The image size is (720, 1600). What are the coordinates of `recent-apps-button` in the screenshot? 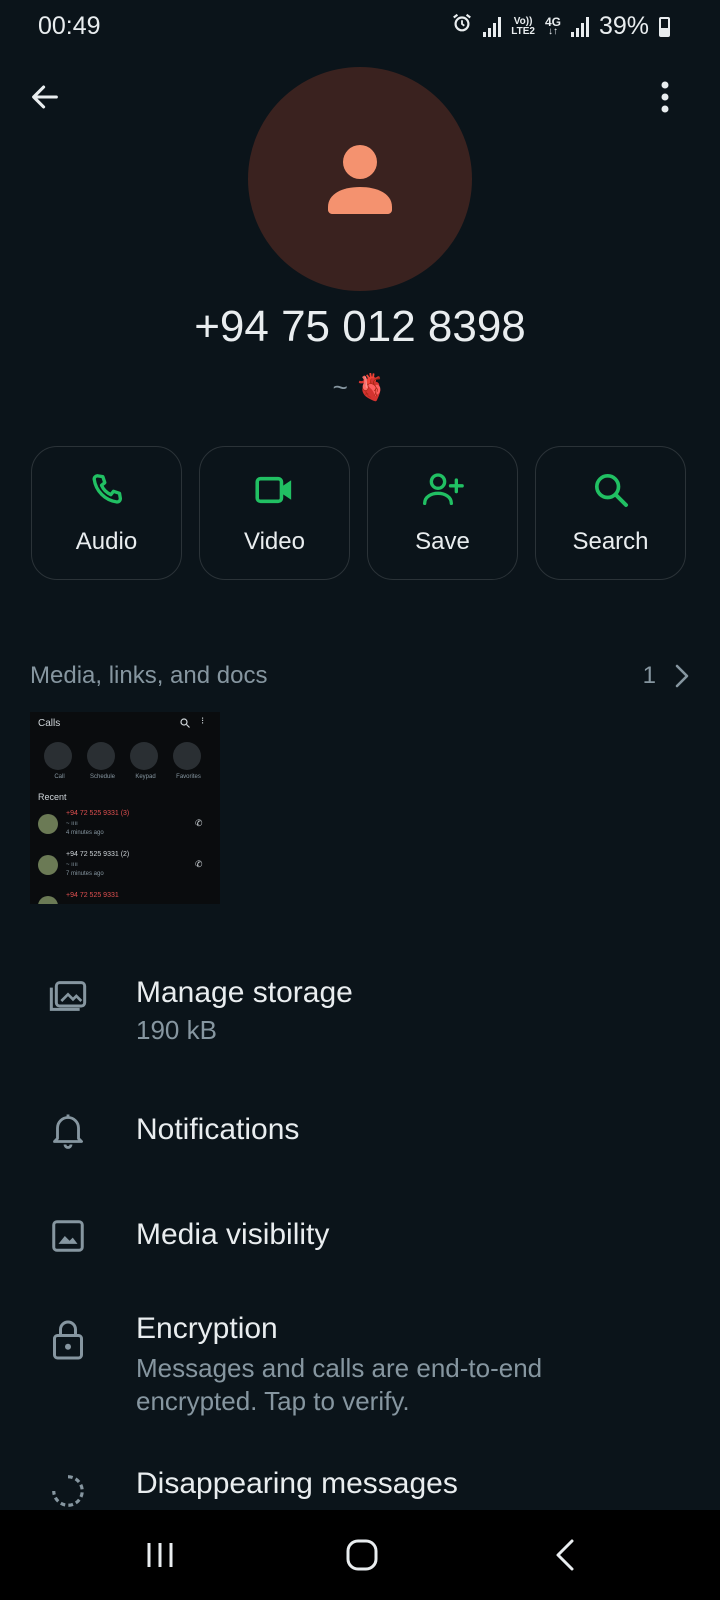 It's located at (160, 1555).